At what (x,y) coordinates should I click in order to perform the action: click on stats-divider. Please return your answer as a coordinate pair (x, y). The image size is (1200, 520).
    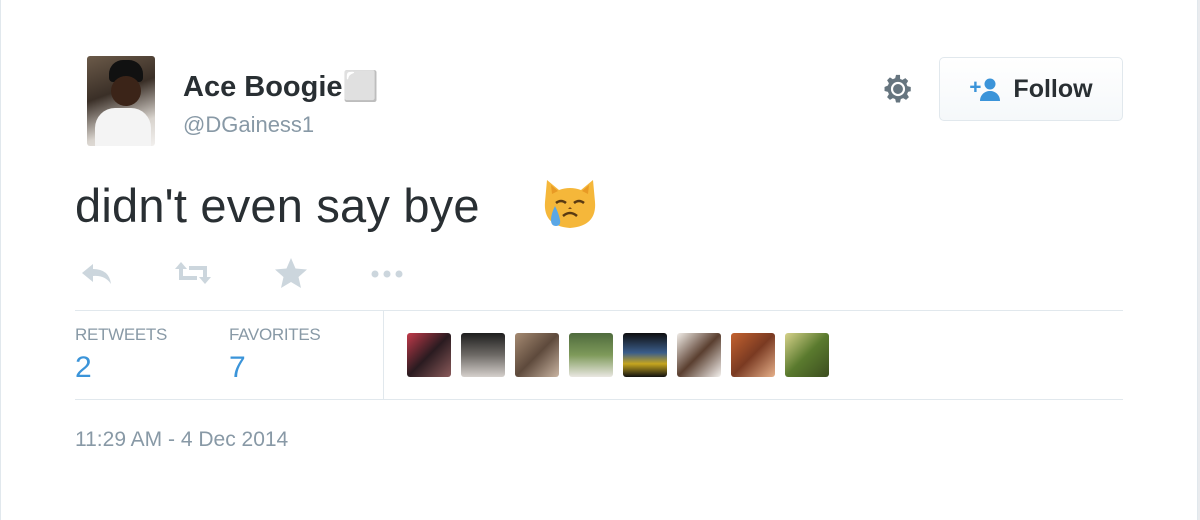
    Looking at the image, I should click on (383, 355).